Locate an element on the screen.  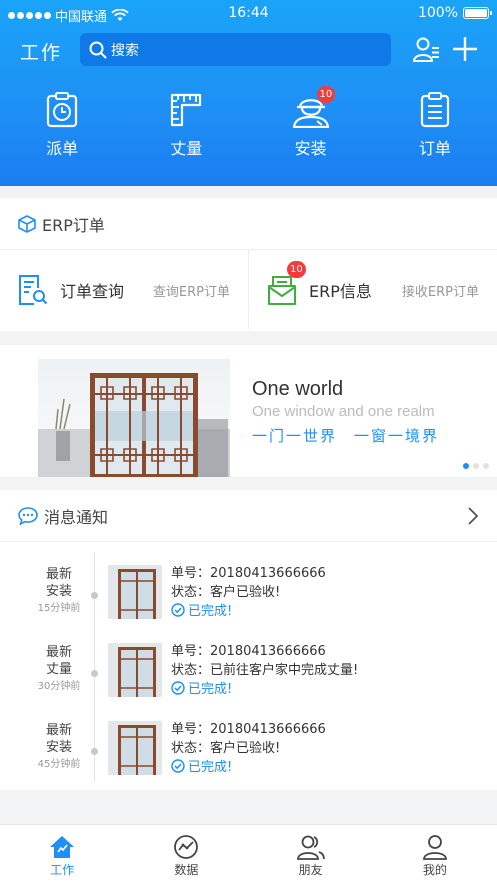
mail-icon is located at coordinates (282, 290).